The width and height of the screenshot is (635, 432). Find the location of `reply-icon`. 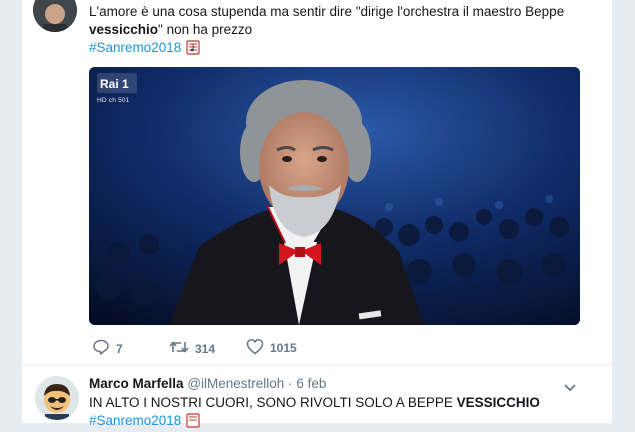

reply-icon is located at coordinates (101, 348).